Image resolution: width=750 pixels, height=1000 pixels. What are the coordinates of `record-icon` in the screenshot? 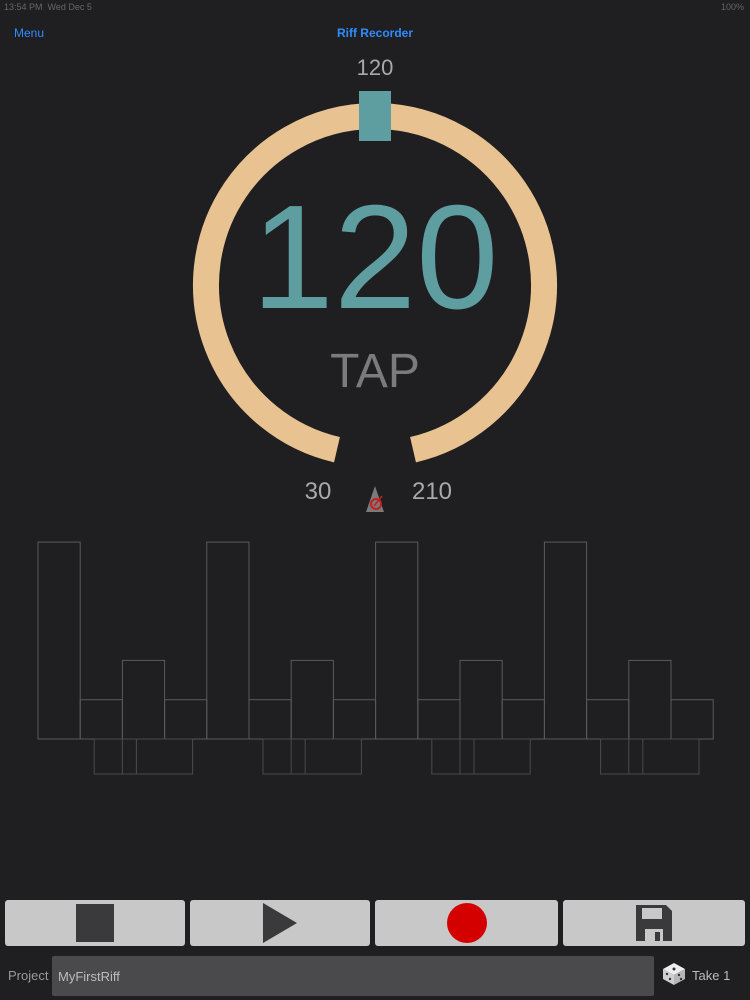 It's located at (466, 923).